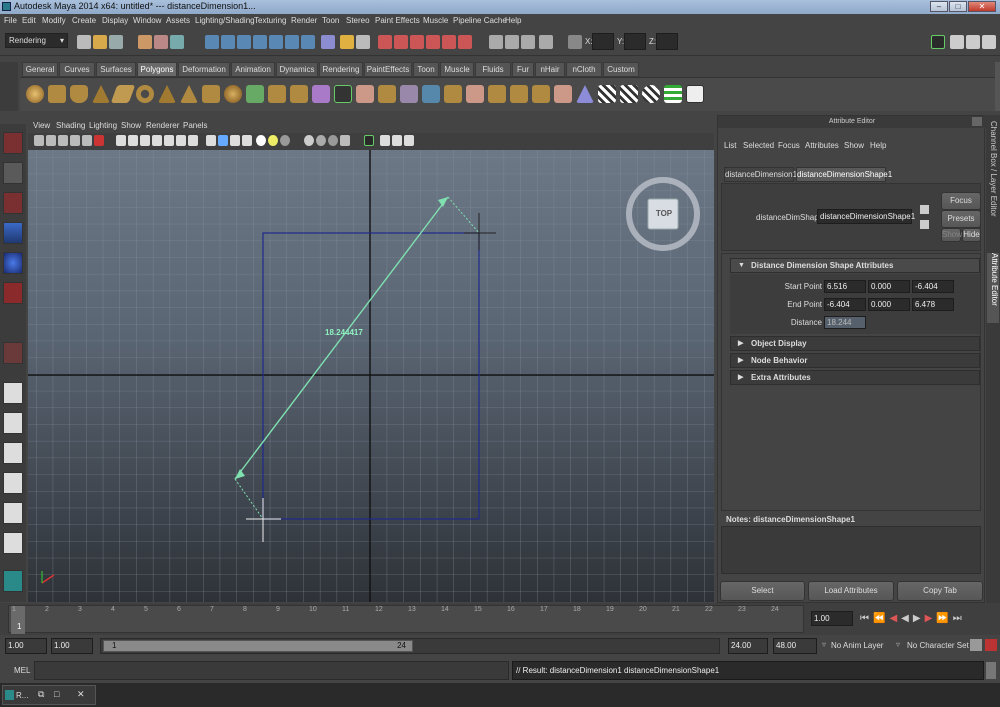 This screenshot has width=1000, height=707. I want to click on minimized-window-item: R... ⧉ □ ✕, so click(49, 695).